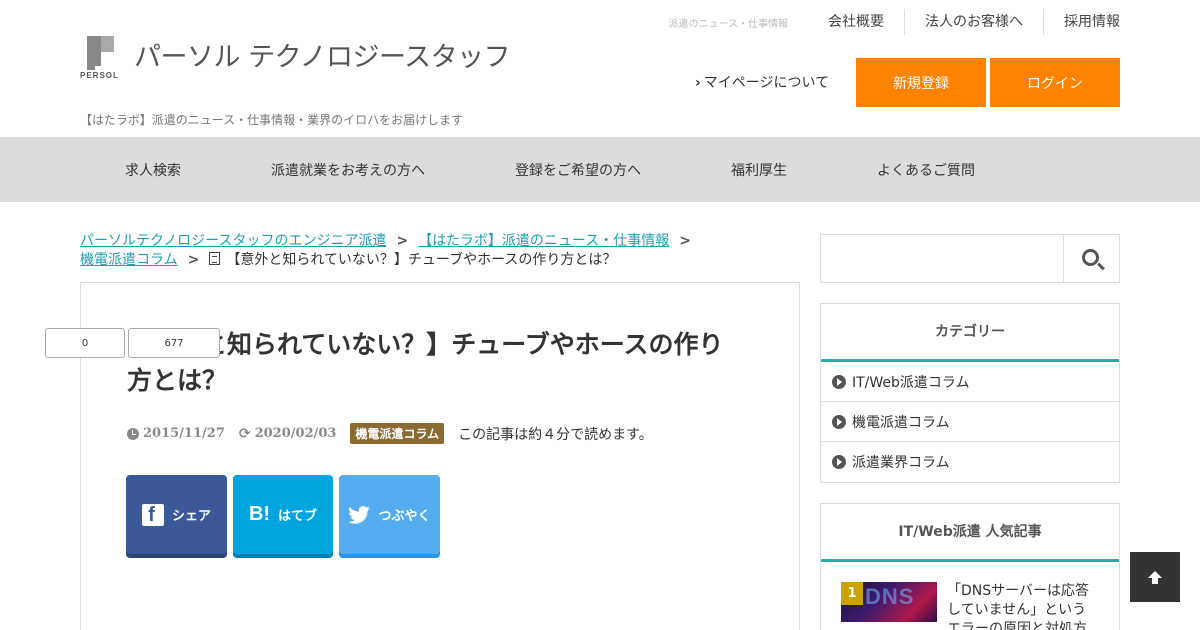  What do you see at coordinates (259, 514) in the screenshot?
I see `hatena-bookmark-icon: B!` at bounding box center [259, 514].